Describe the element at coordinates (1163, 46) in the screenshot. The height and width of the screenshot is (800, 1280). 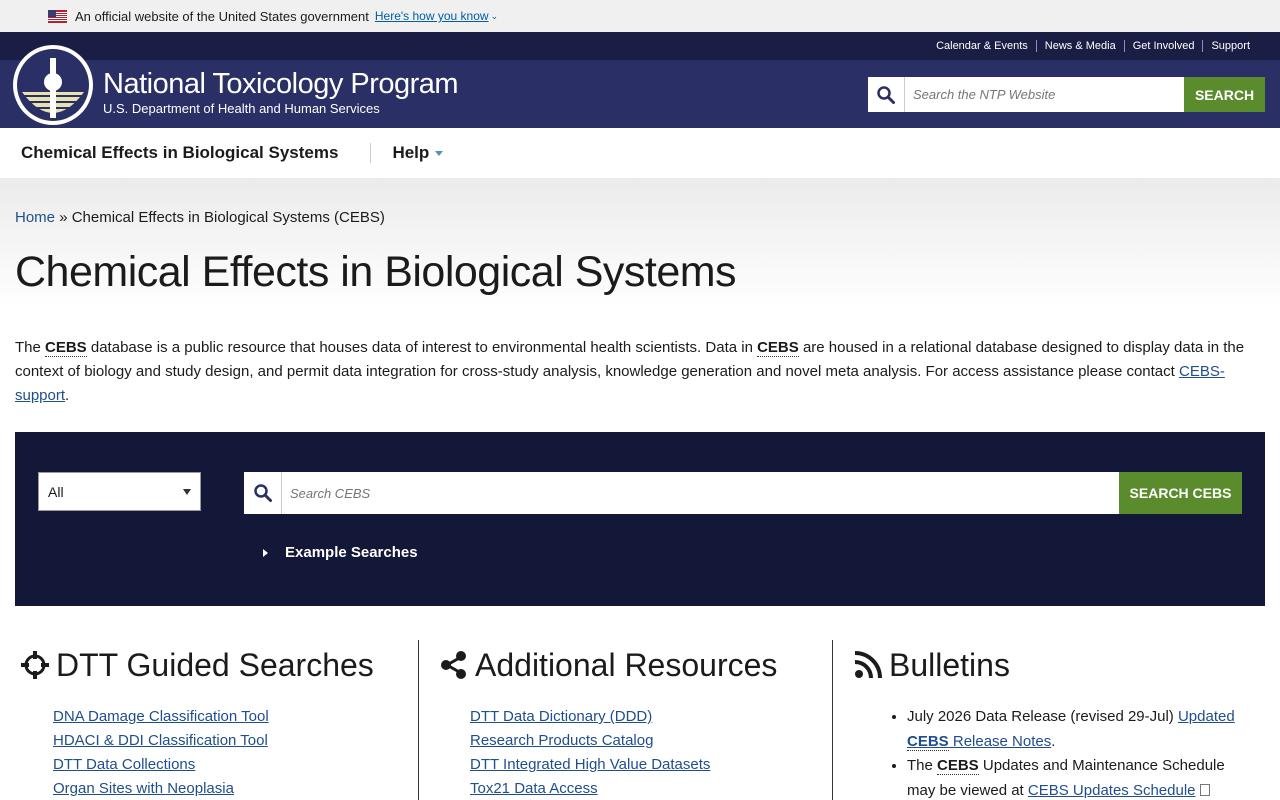
I see `utility-link-get-involved: Get Involved` at that location.